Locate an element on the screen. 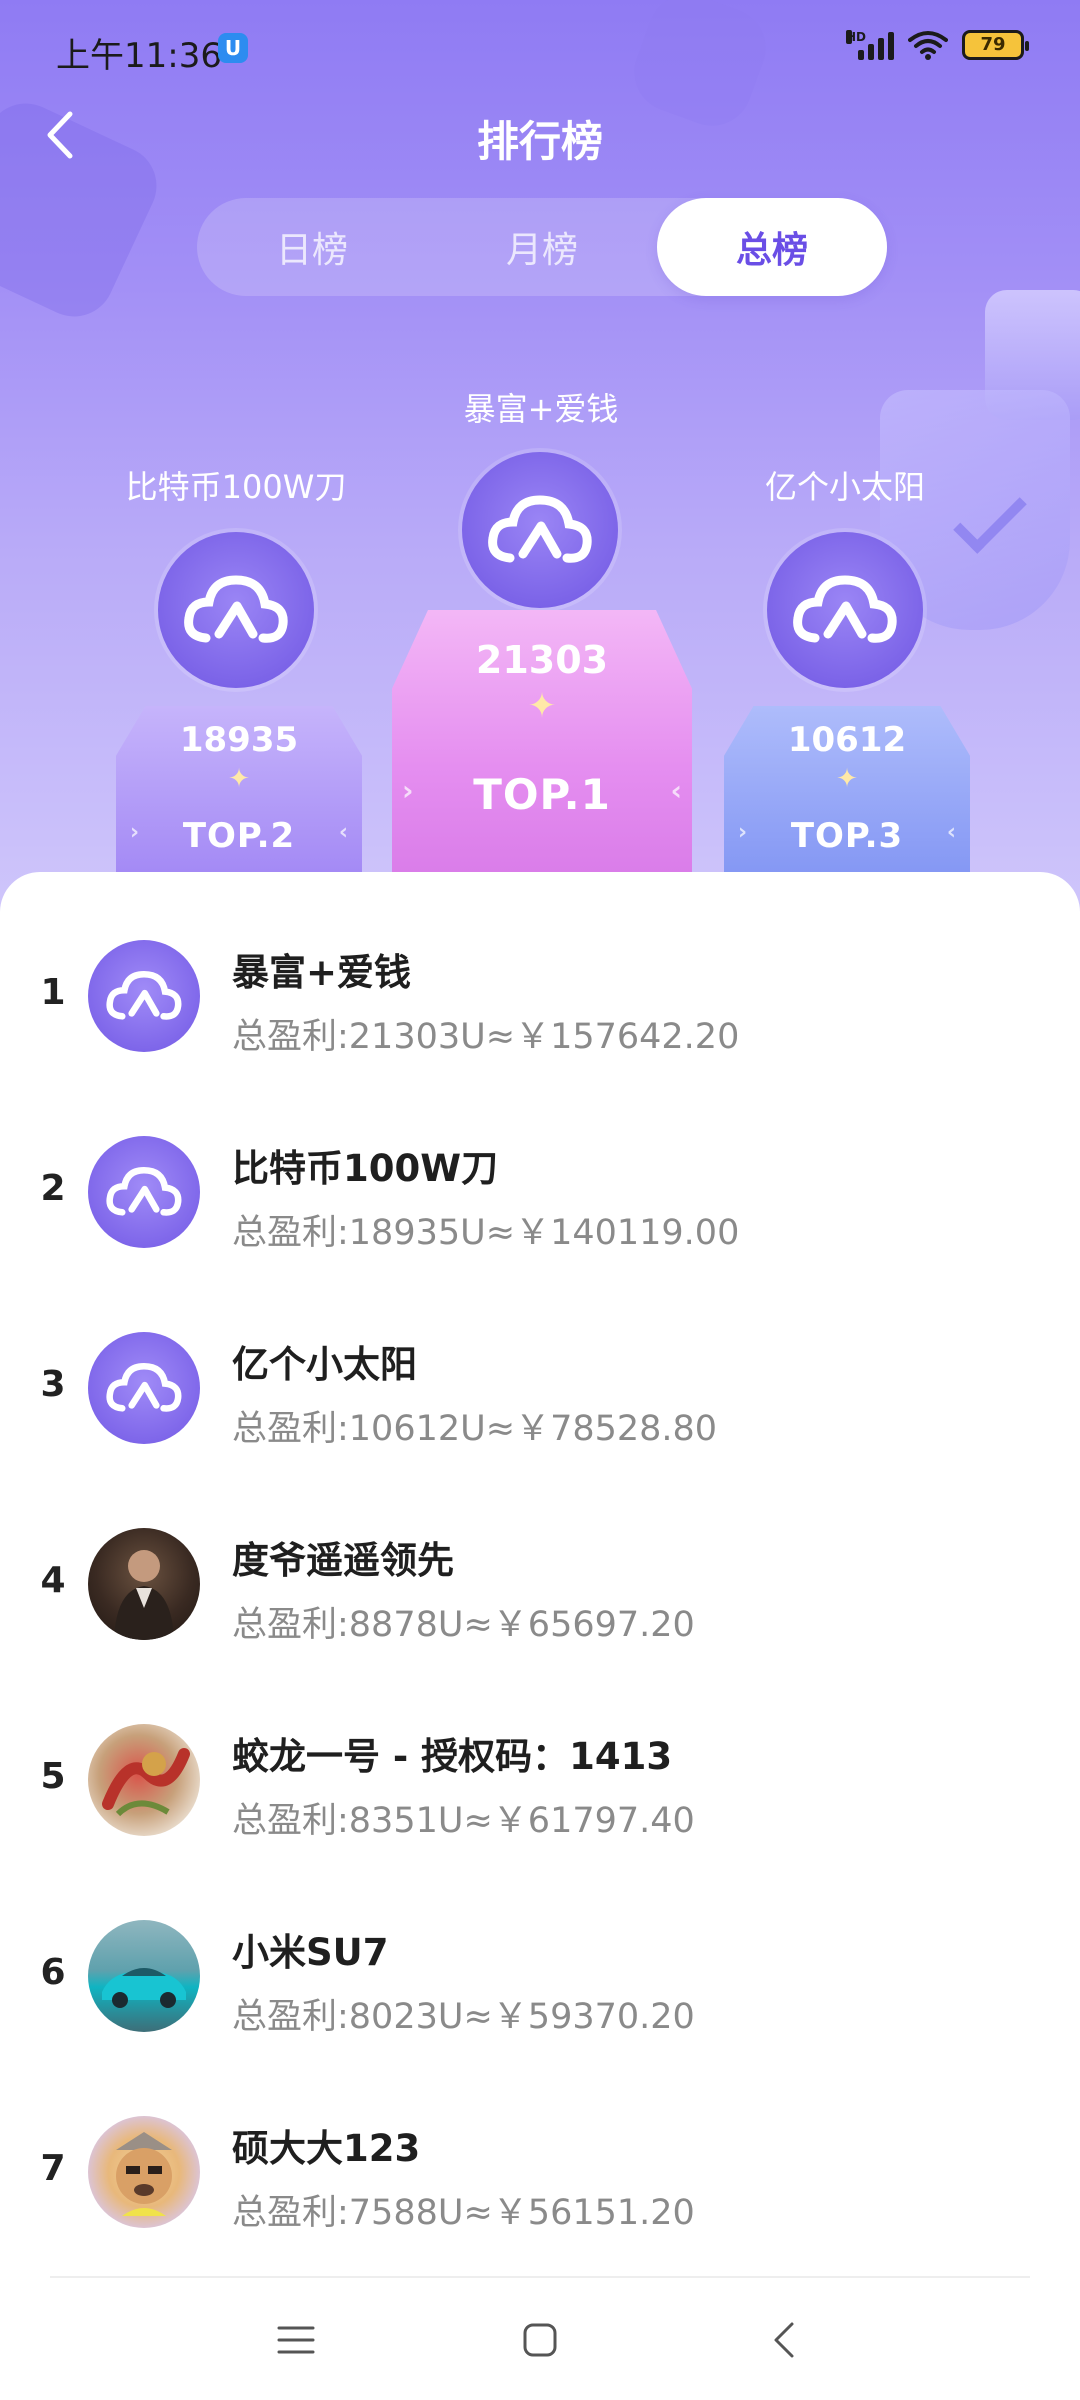 This screenshot has width=1080, height=2400. user-profit: 总盈利:21303U≈￥157642.20 is located at coordinates (486, 1037).